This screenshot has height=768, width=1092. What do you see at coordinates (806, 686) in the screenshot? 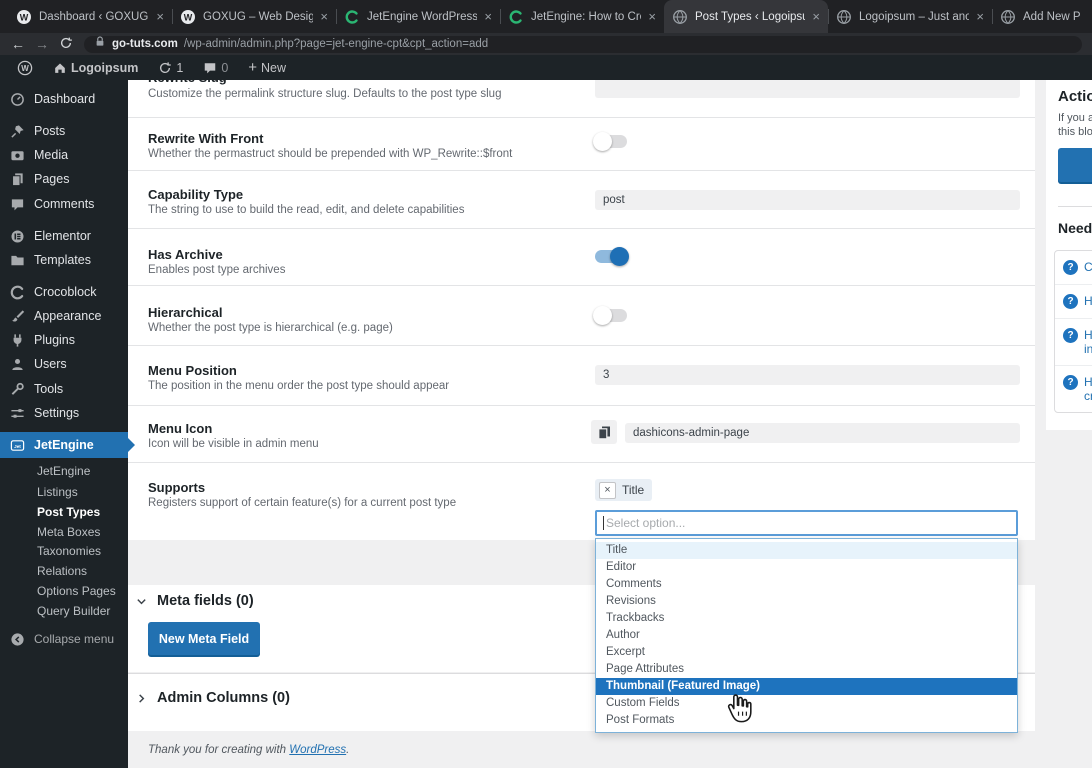
I see `dropdown-option-thumbnail-highlighted: Thumbnail (Featured Image)` at bounding box center [806, 686].